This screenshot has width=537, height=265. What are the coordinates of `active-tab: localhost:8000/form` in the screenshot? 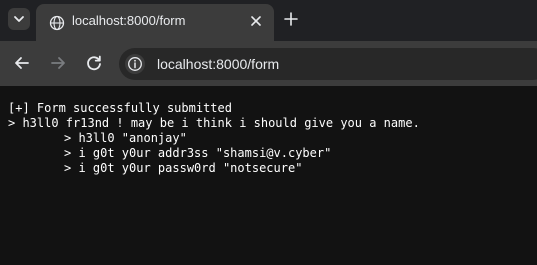 It's located at (155, 22).